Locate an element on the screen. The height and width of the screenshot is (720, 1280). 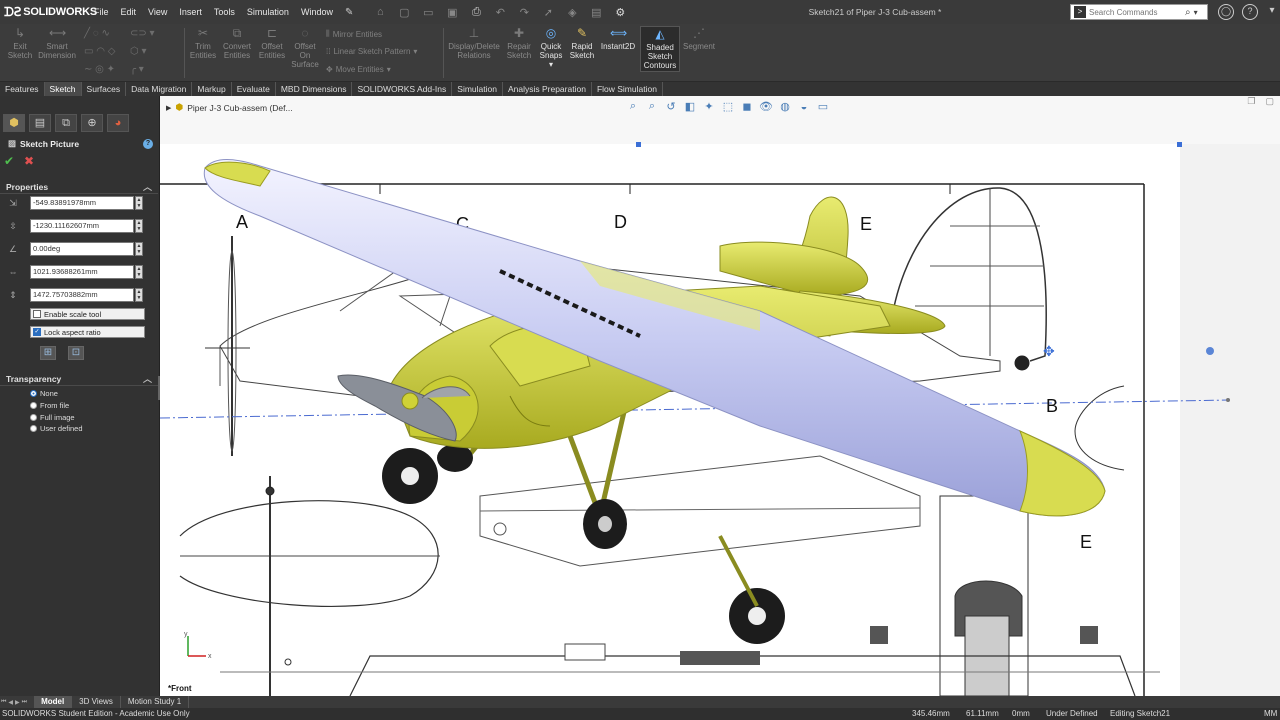
offset-on-surface-button: ◌ Offset On Surface is located at coordinates (305, 47).